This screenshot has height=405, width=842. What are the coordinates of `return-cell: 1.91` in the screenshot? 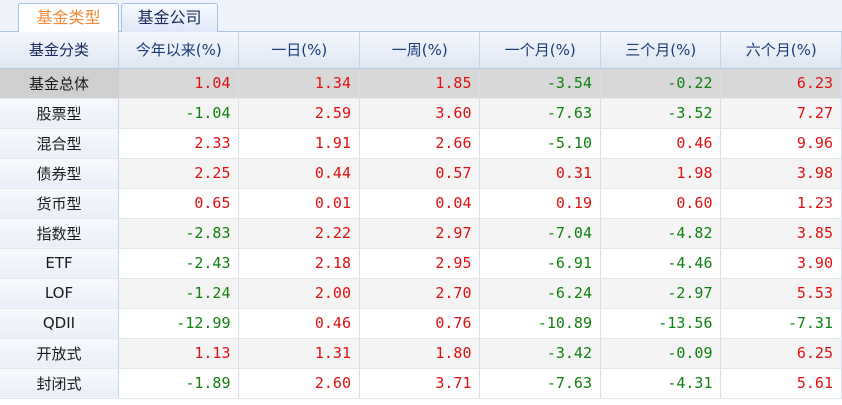 It's located at (299, 143).